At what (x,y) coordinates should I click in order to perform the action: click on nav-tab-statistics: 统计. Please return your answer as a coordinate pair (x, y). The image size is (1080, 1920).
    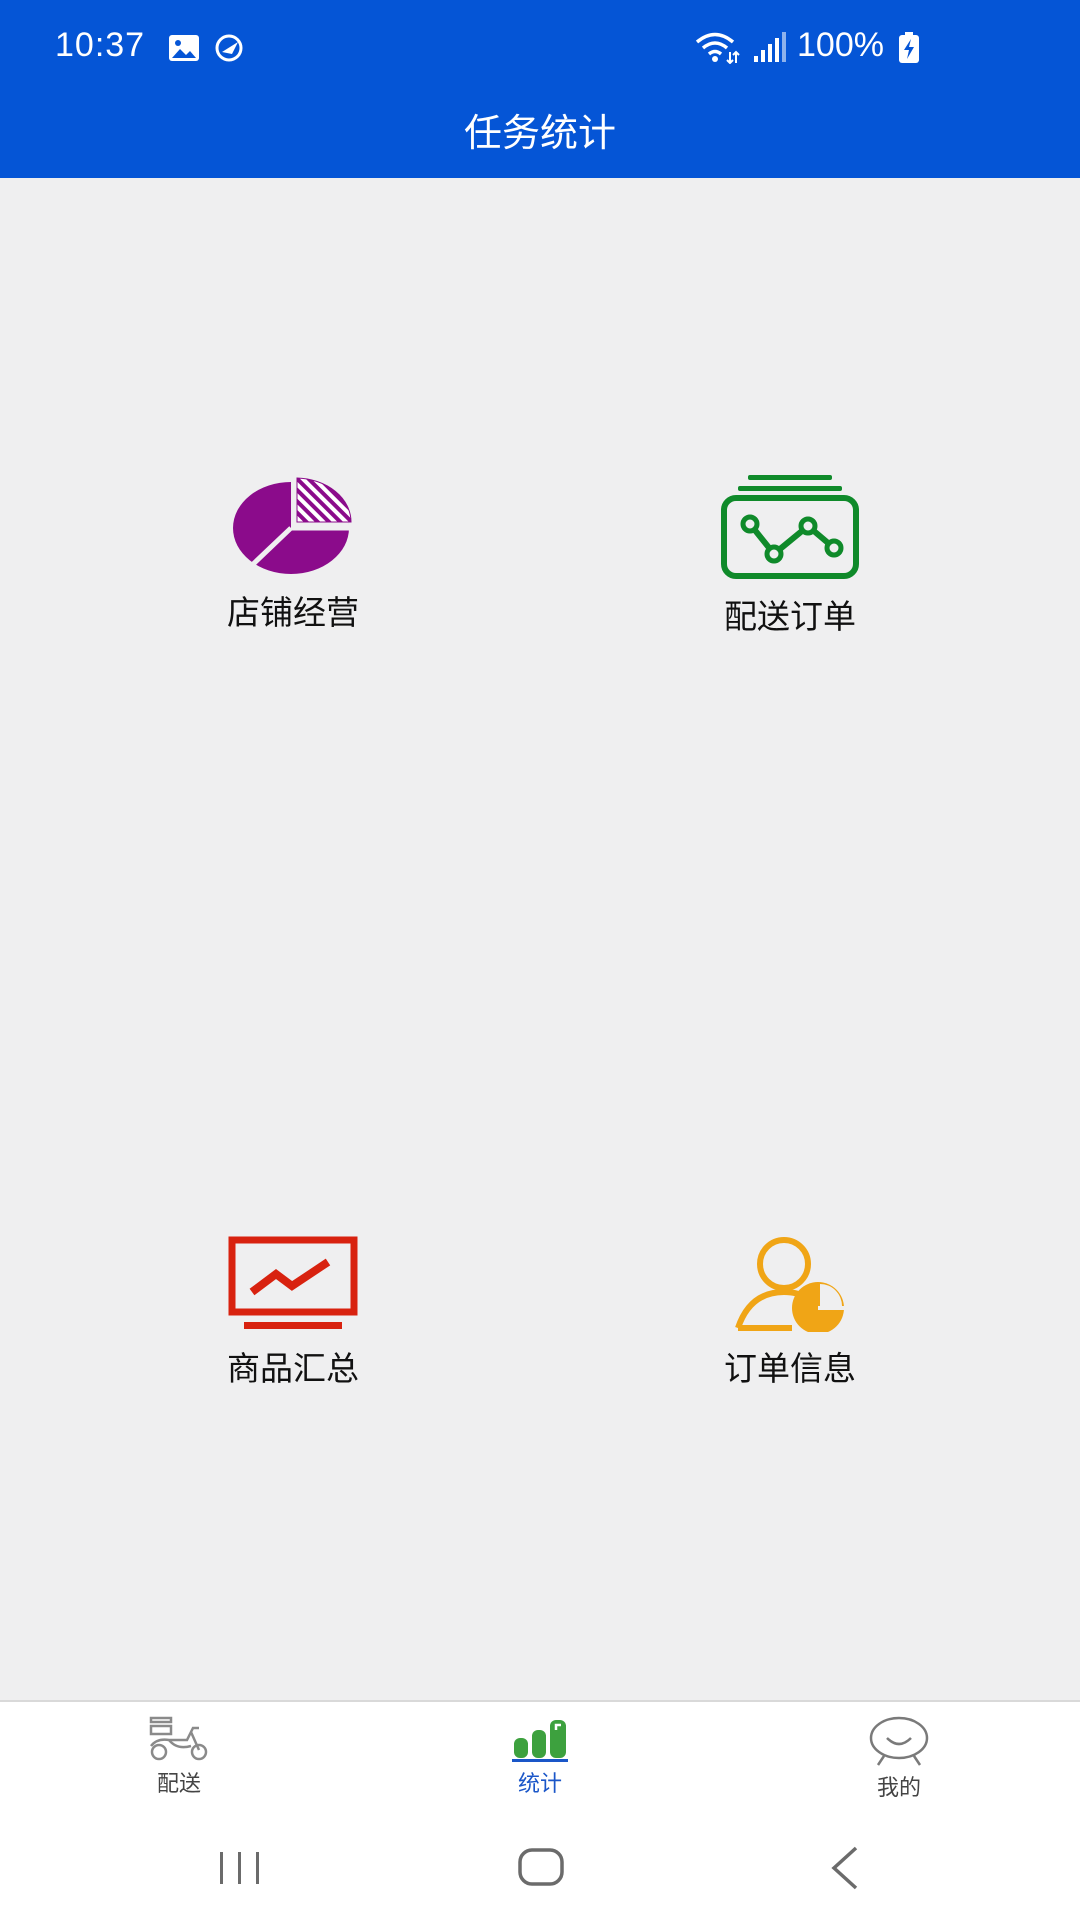
    Looking at the image, I should click on (540, 1766).